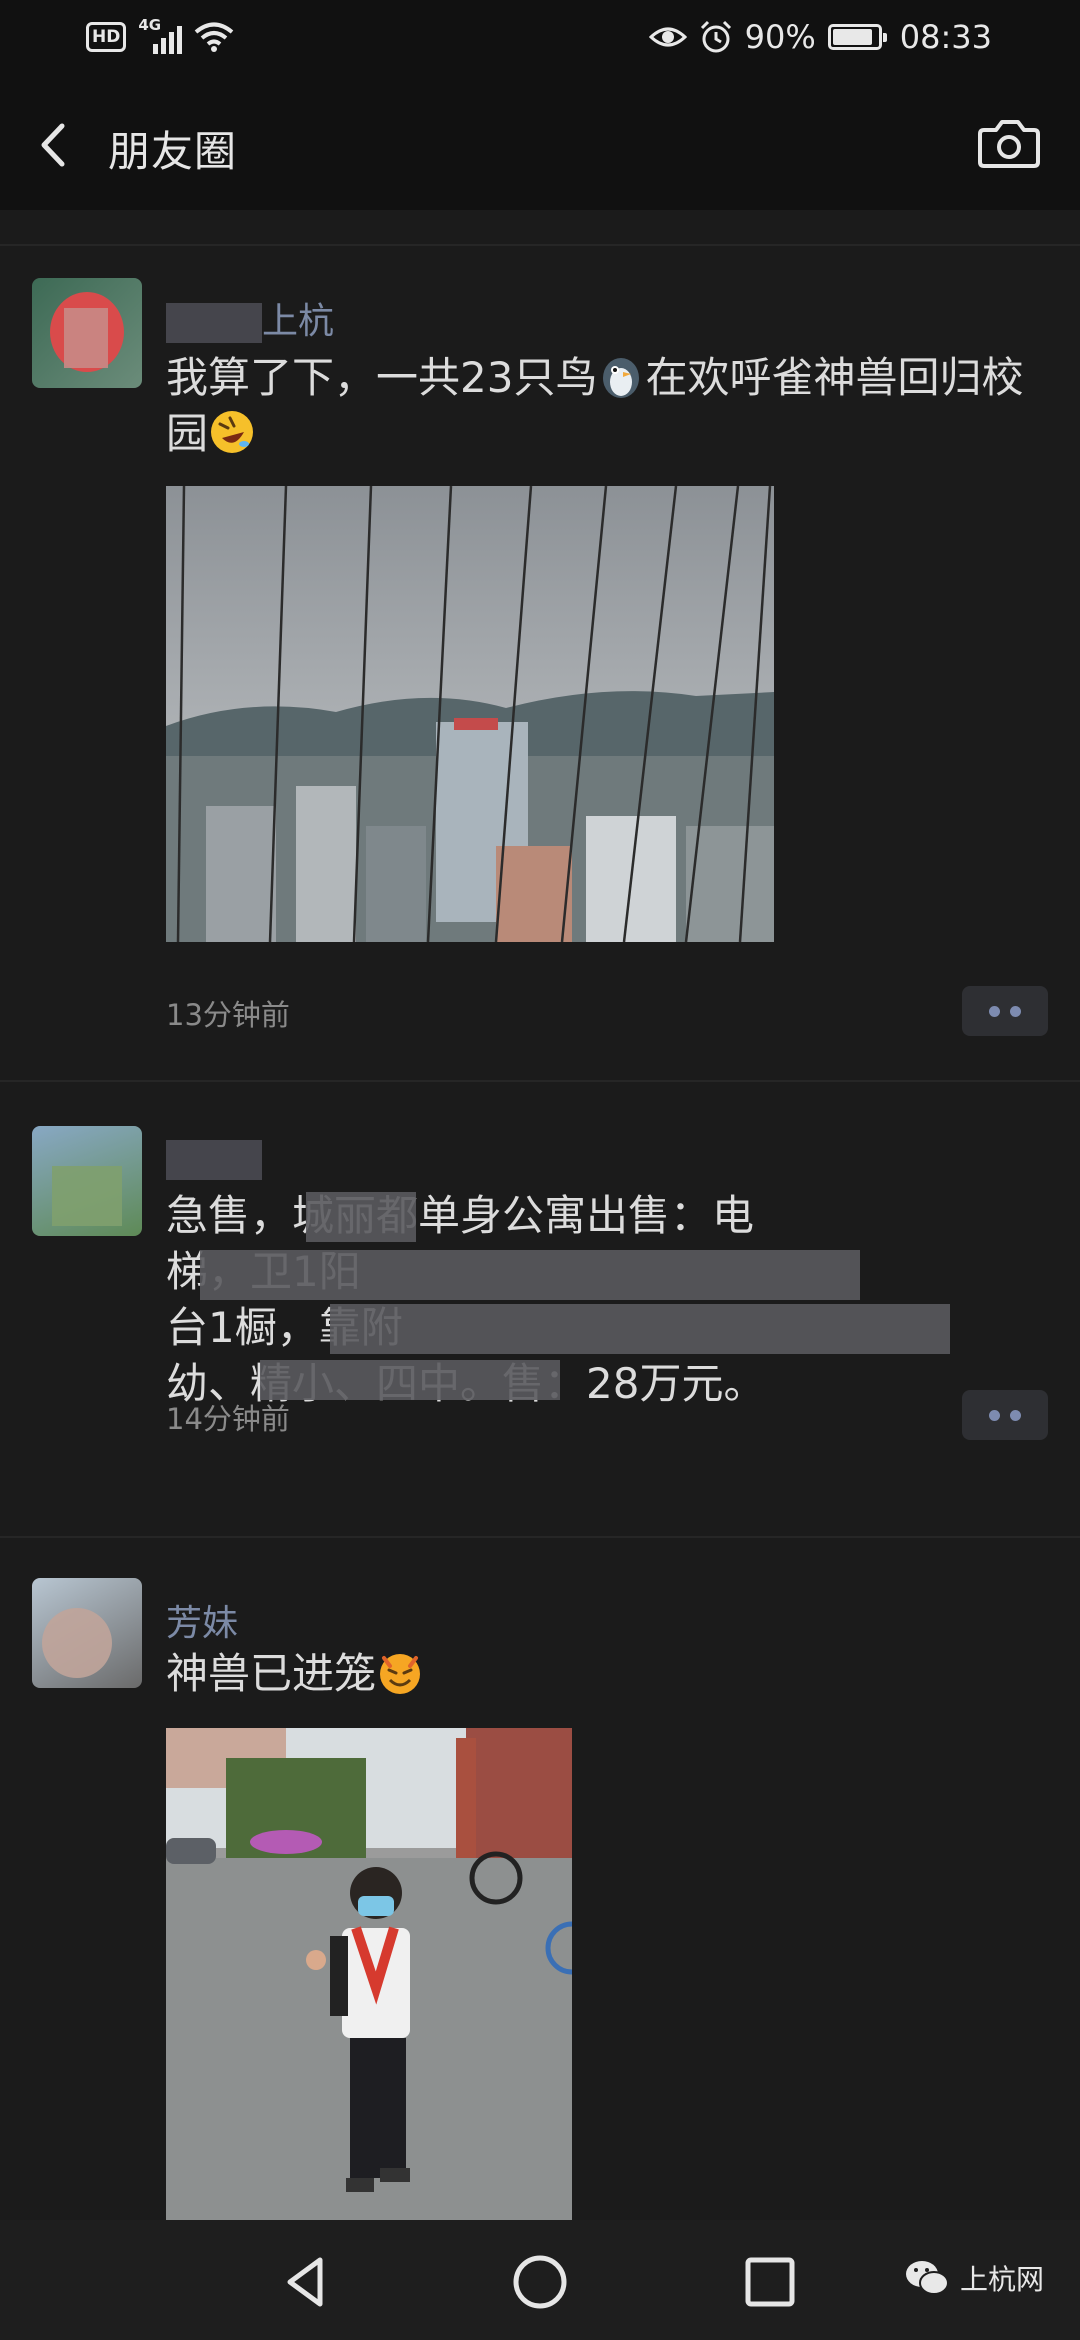  What do you see at coordinates (820, 37) in the screenshot?
I see `status-right: 90% 08:33` at bounding box center [820, 37].